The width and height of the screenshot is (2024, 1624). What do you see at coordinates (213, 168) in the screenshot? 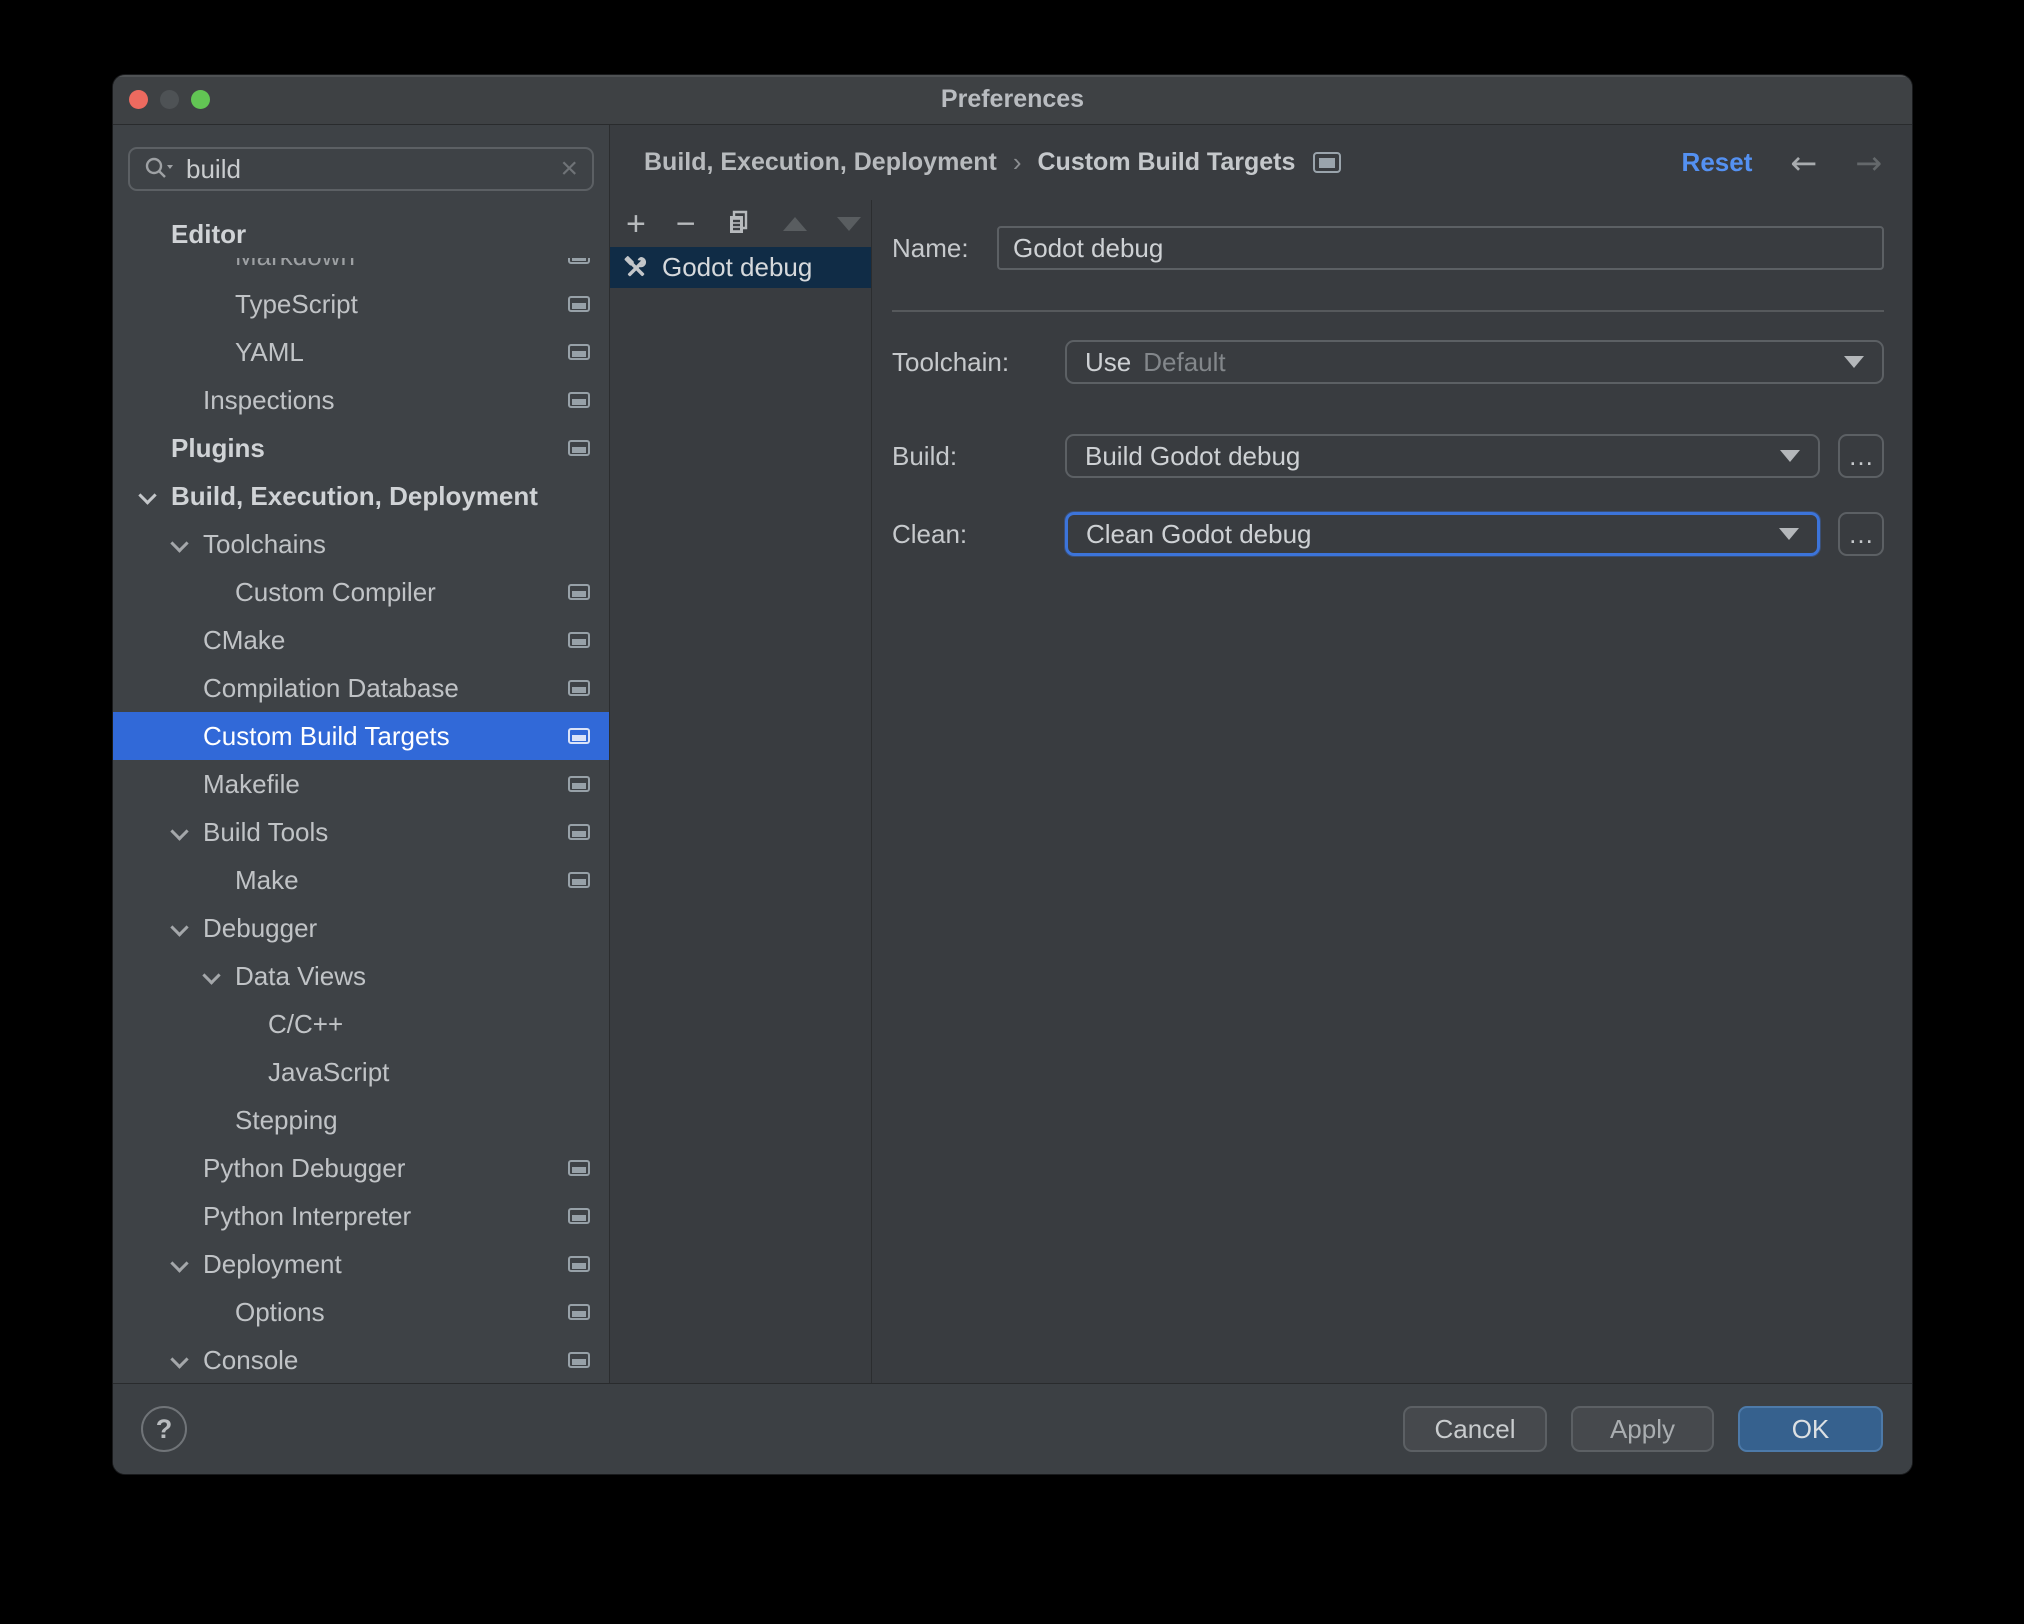
I see `search-value: build` at bounding box center [213, 168].